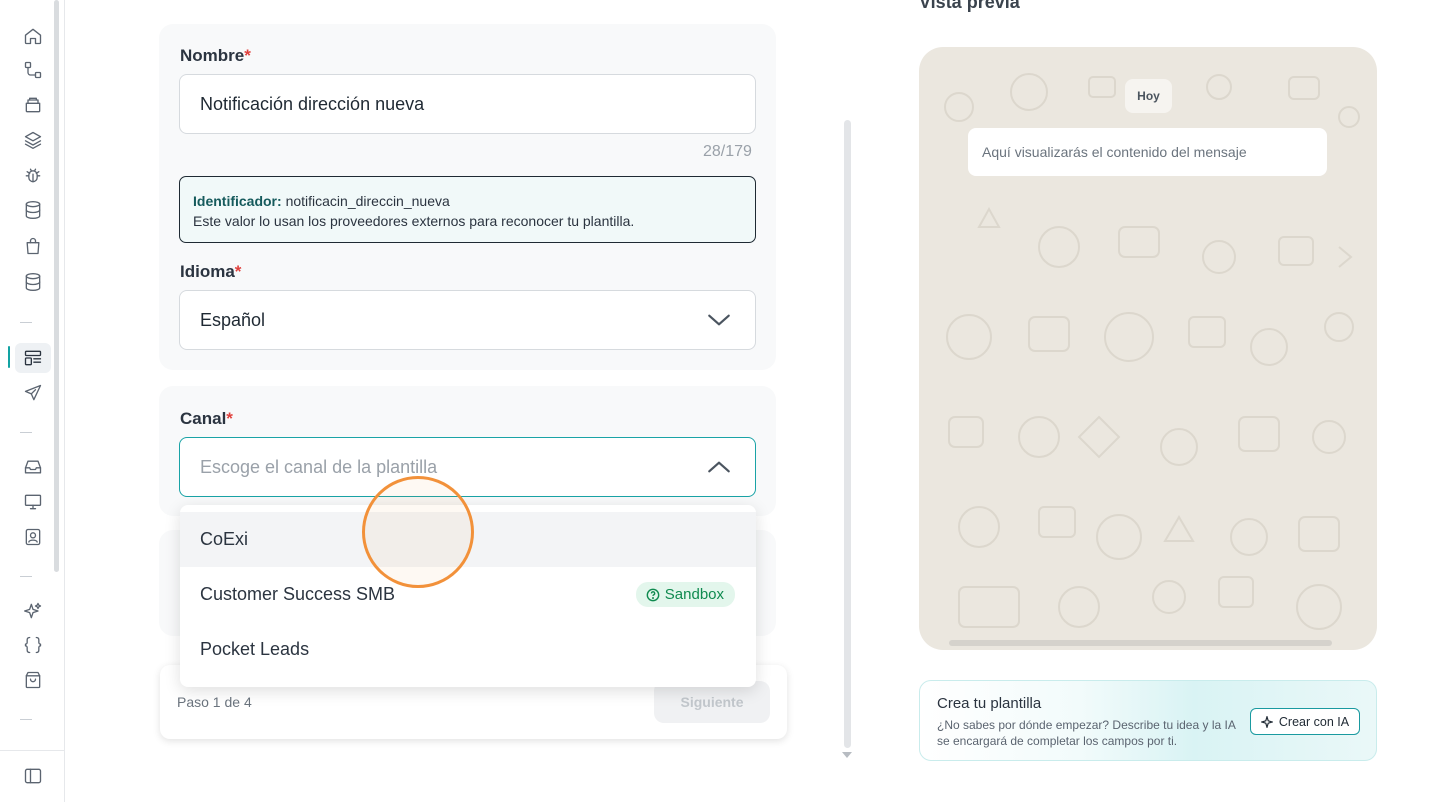  What do you see at coordinates (33, 140) in the screenshot?
I see `layers-icon` at bounding box center [33, 140].